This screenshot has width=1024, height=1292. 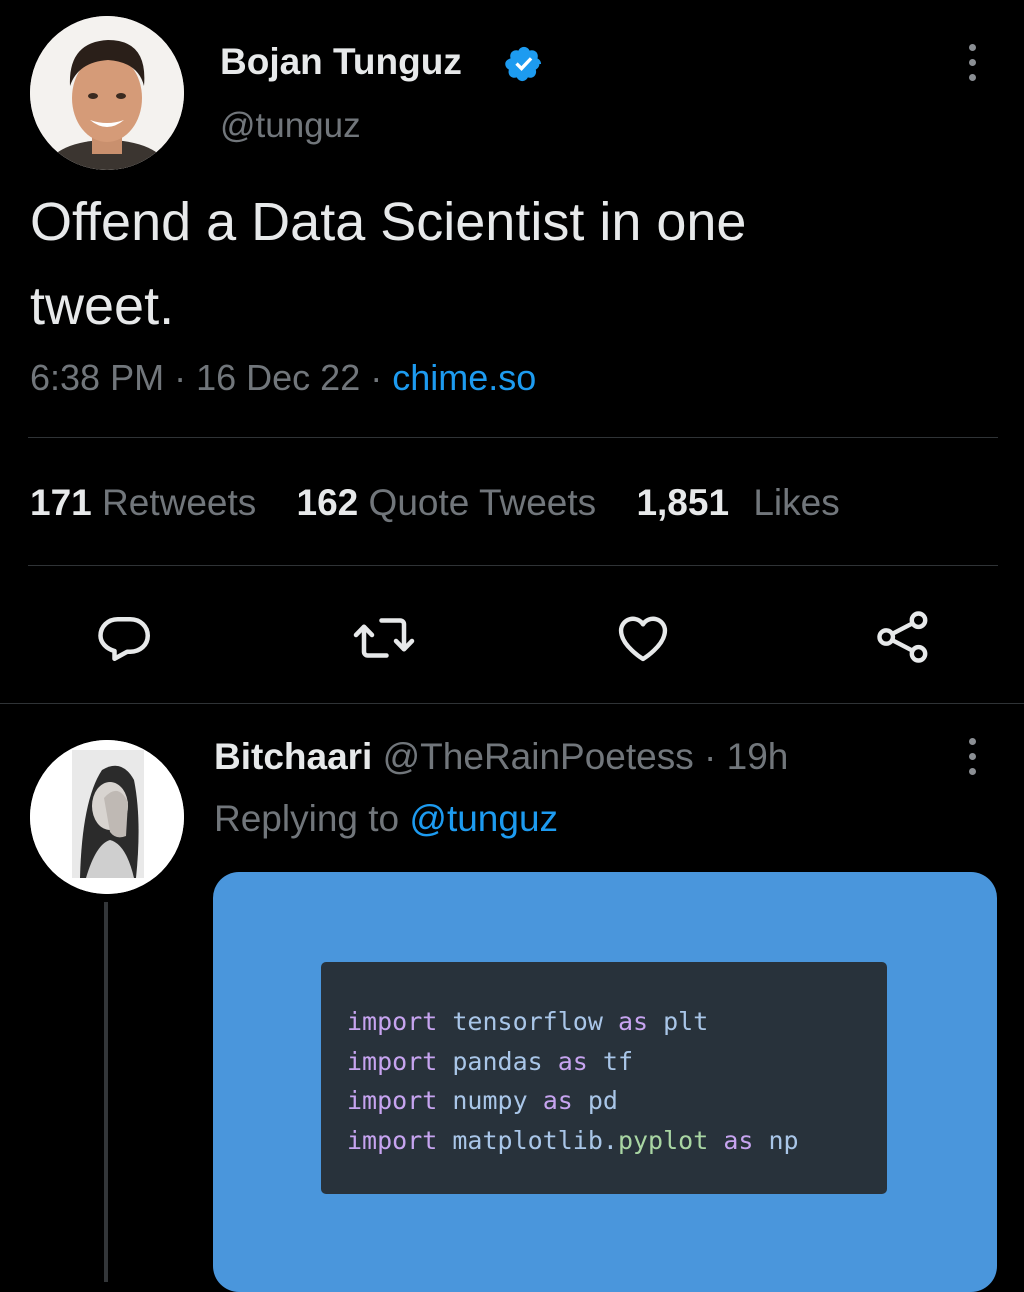 I want to click on author-handle: @tunguz, so click(x=290, y=126).